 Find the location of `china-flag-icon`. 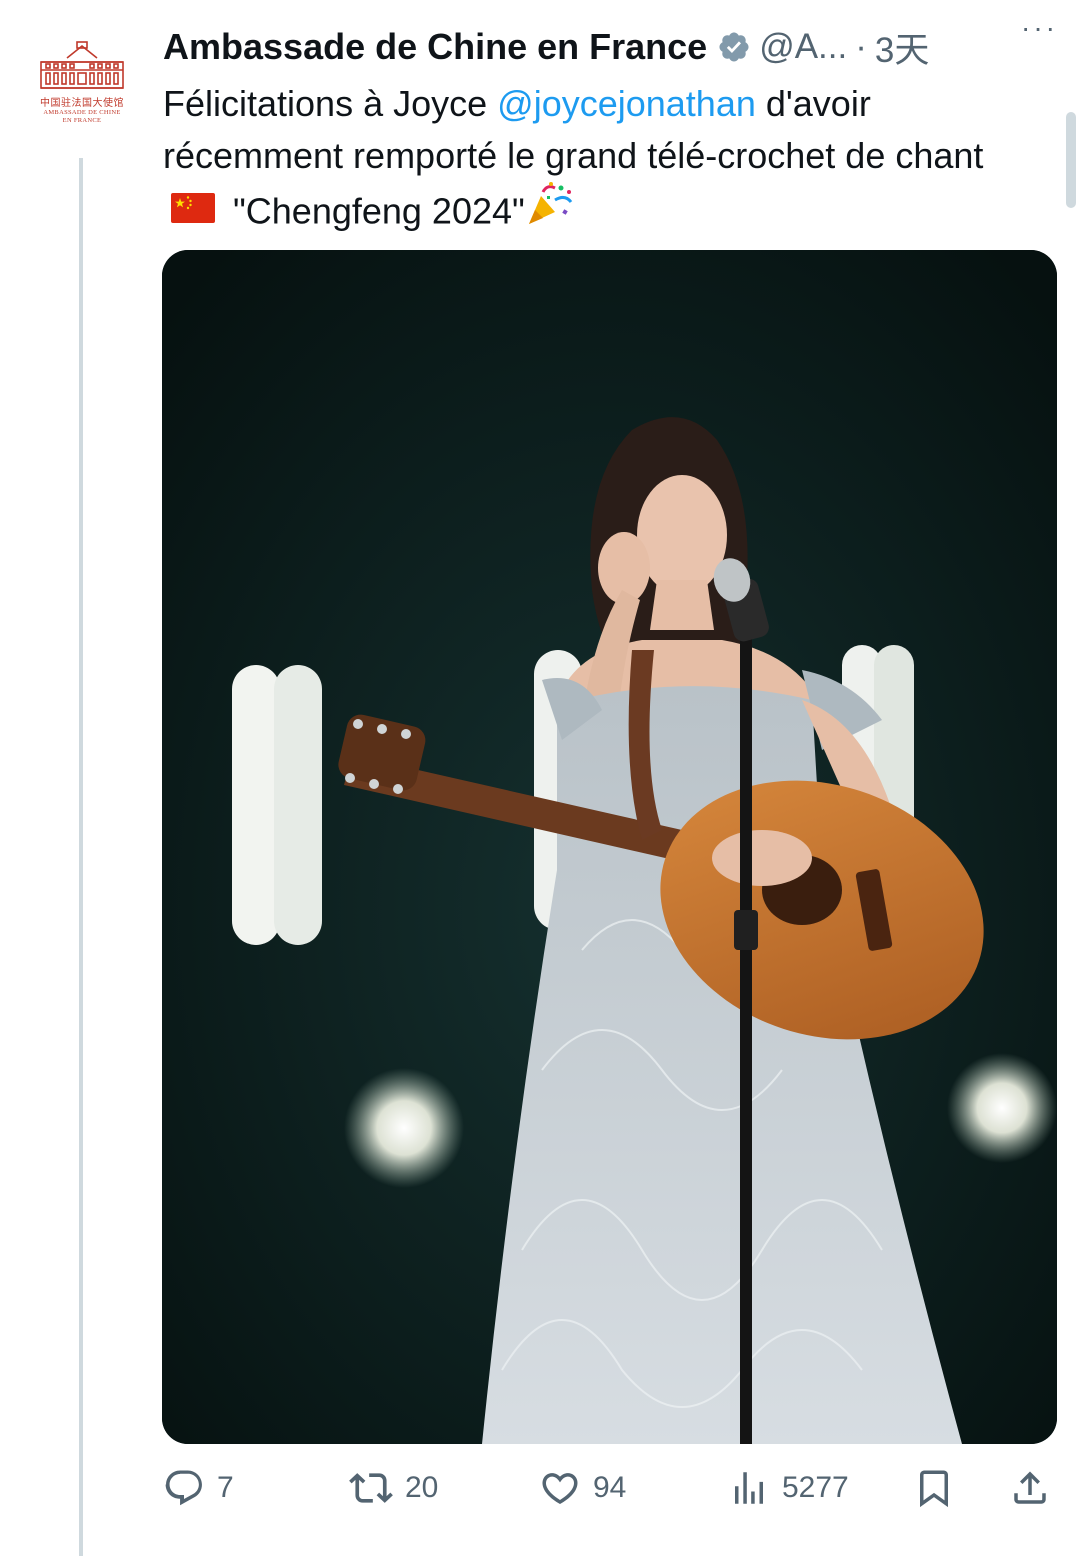

china-flag-icon is located at coordinates (193, 211).